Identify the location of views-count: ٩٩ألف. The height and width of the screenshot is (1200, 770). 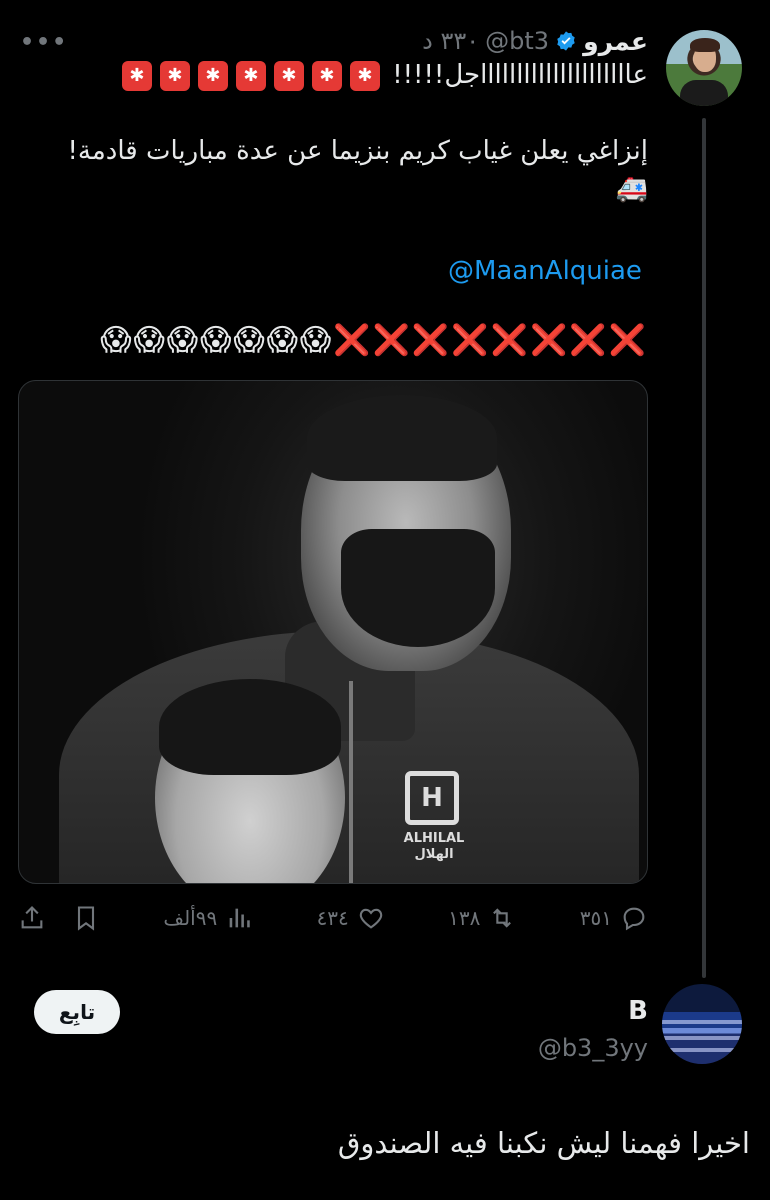
(190, 918).